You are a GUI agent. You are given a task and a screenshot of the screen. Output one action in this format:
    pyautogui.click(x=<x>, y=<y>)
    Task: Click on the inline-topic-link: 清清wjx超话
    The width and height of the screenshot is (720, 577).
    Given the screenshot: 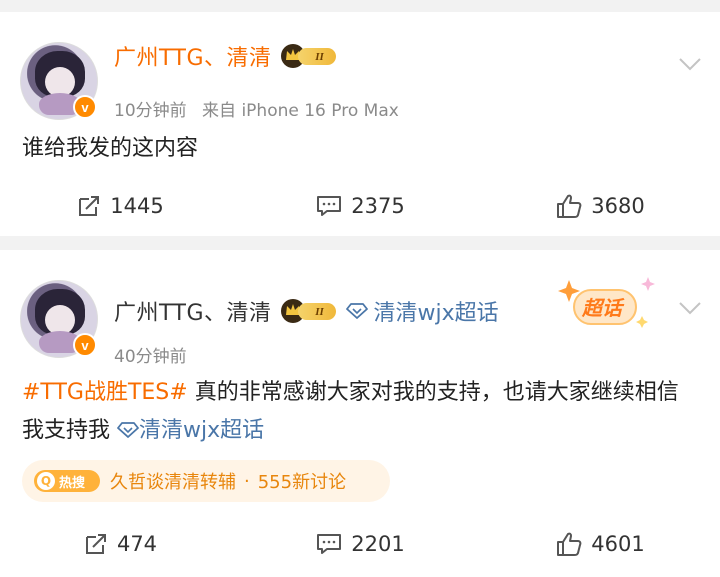 What is the action you would take?
    pyautogui.click(x=190, y=430)
    